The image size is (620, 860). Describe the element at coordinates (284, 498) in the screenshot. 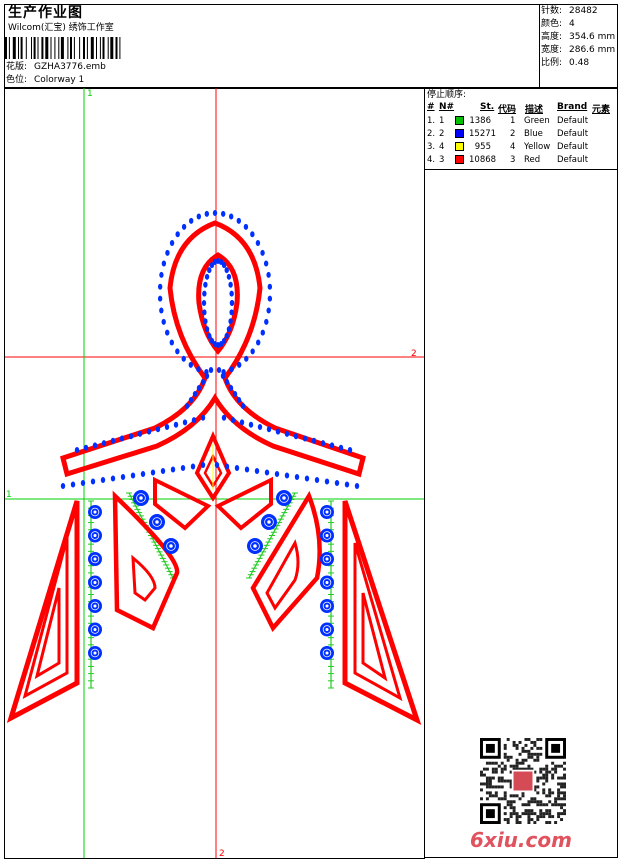

I see `bead-right-diagonal` at that location.